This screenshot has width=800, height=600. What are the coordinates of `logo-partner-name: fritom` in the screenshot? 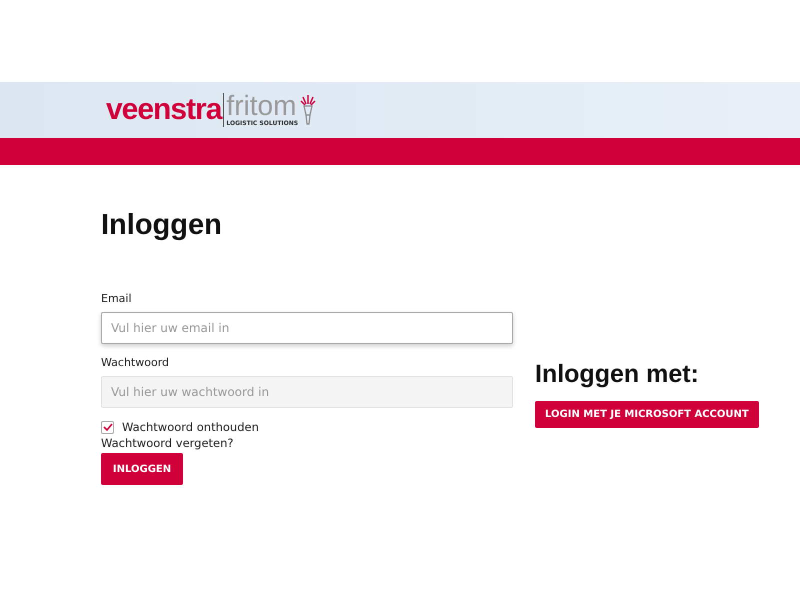 It's located at (261, 106).